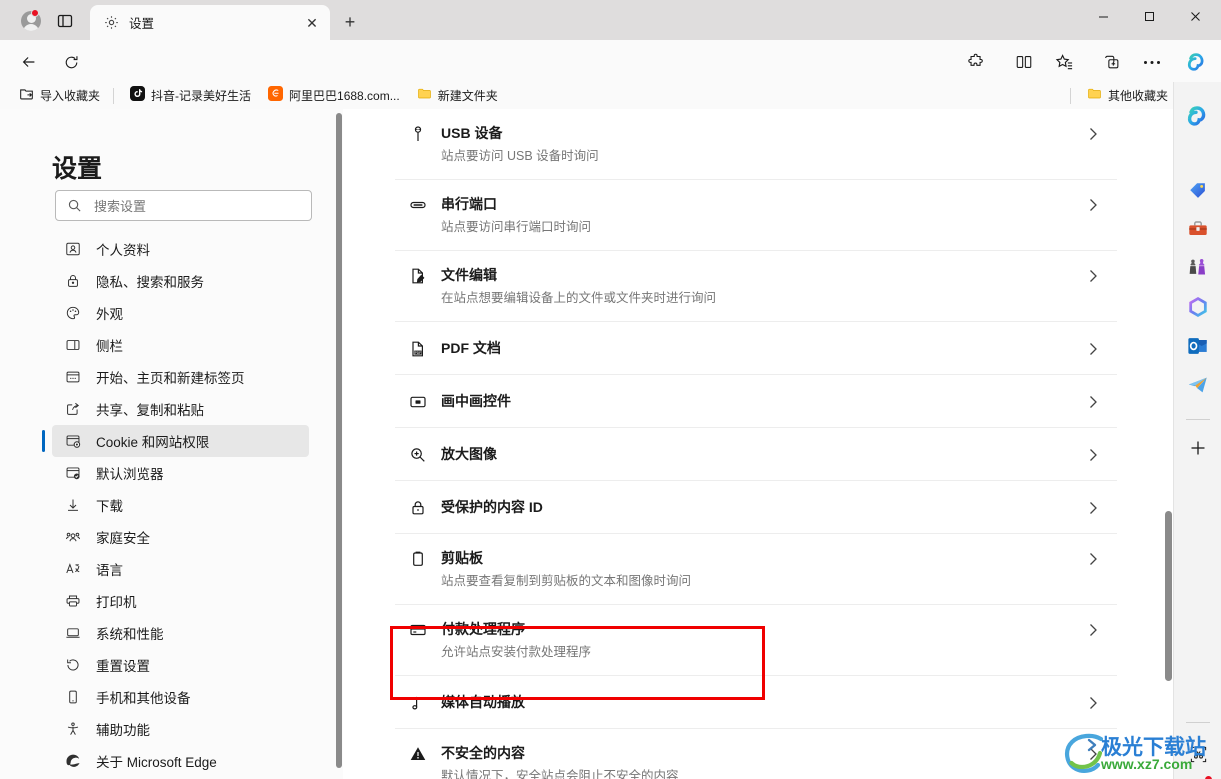 The width and height of the screenshot is (1221, 779). What do you see at coordinates (756, 569) in the screenshot?
I see `setting-row-clipboard: 剪贴板 站点要查看复制到剪贴板的文本和图像时询问` at bounding box center [756, 569].